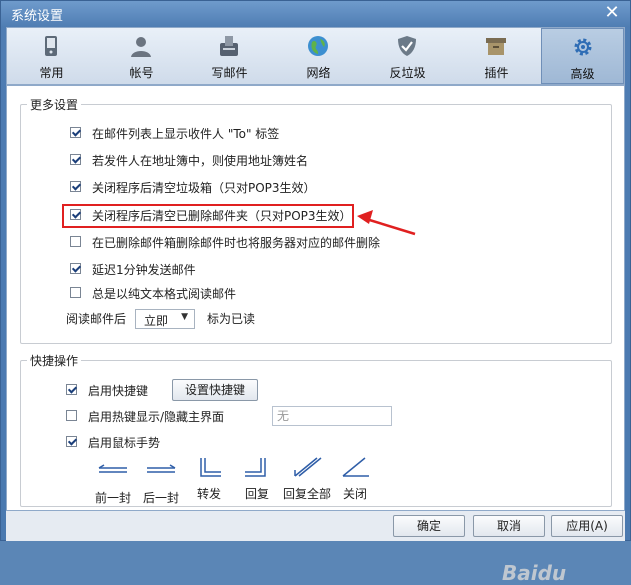 The height and width of the screenshot is (585, 631). Describe the element at coordinates (112, 468) in the screenshot. I see `gesture-left-icon` at that location.